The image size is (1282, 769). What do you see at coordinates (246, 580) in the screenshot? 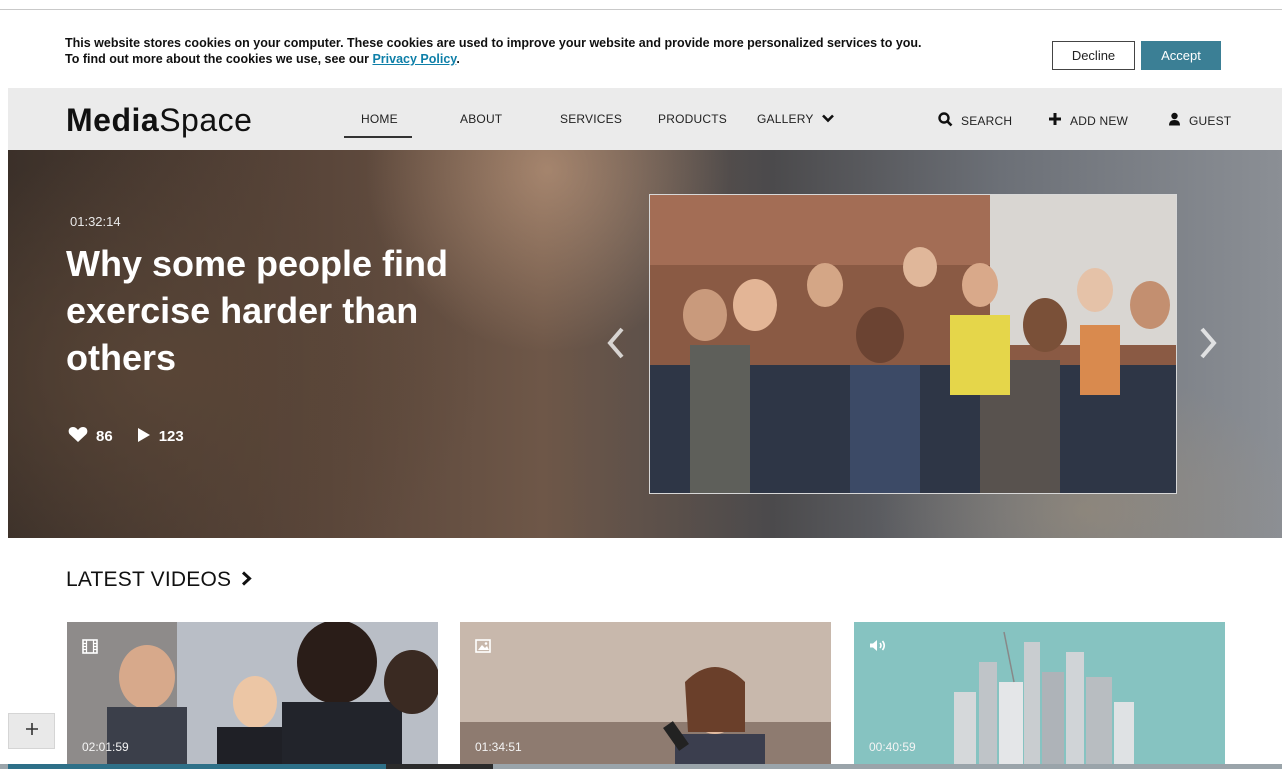
I see `chevron-right-icon` at bounding box center [246, 580].